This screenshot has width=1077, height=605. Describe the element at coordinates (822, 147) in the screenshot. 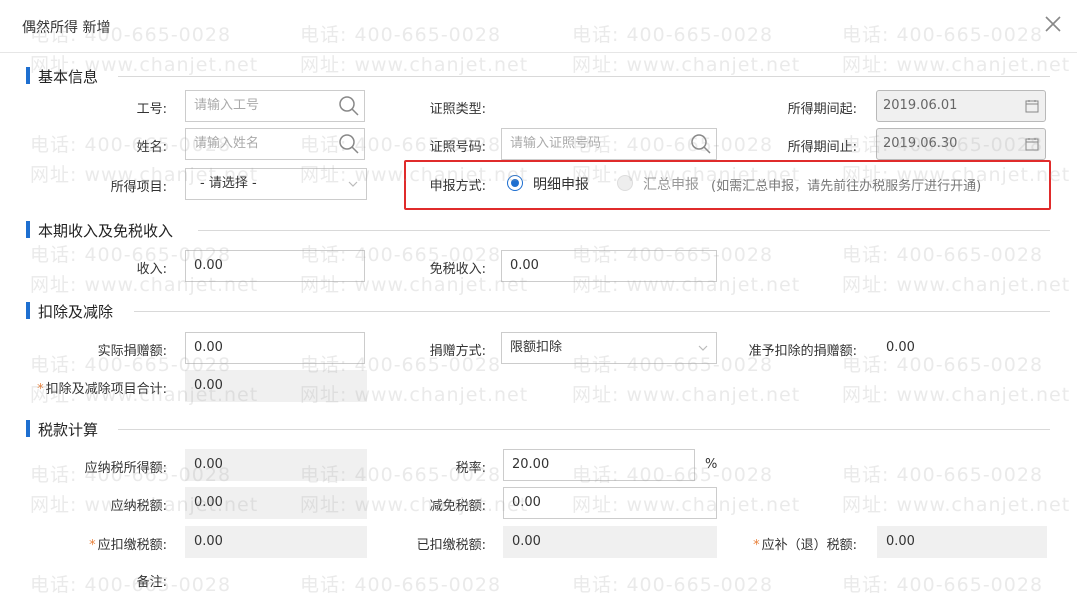

I see `period-end-label: 所得期间止:` at that location.